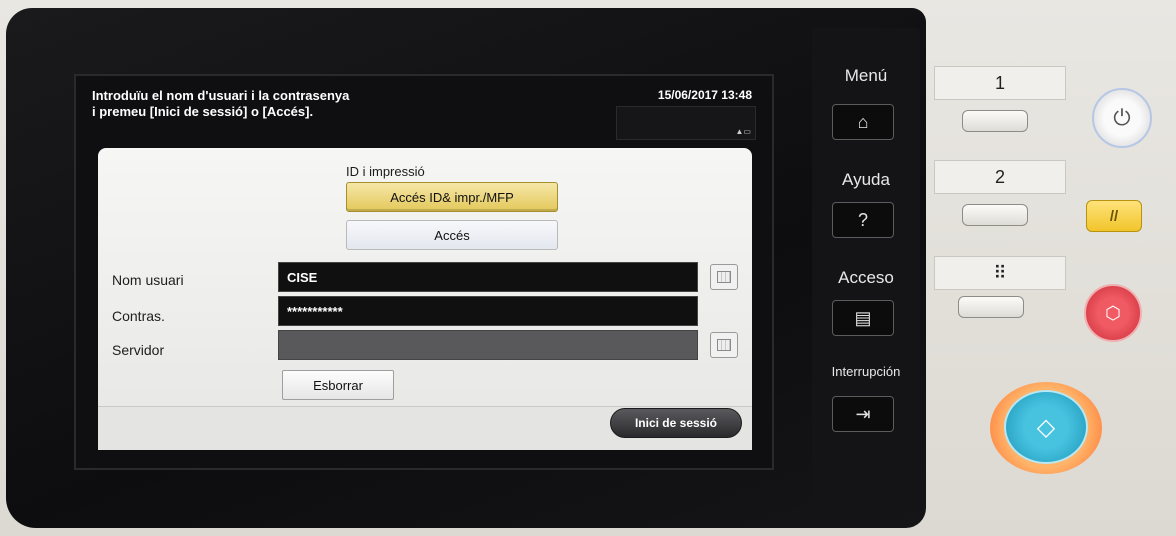  I want to click on list-icon, so click(724, 345).